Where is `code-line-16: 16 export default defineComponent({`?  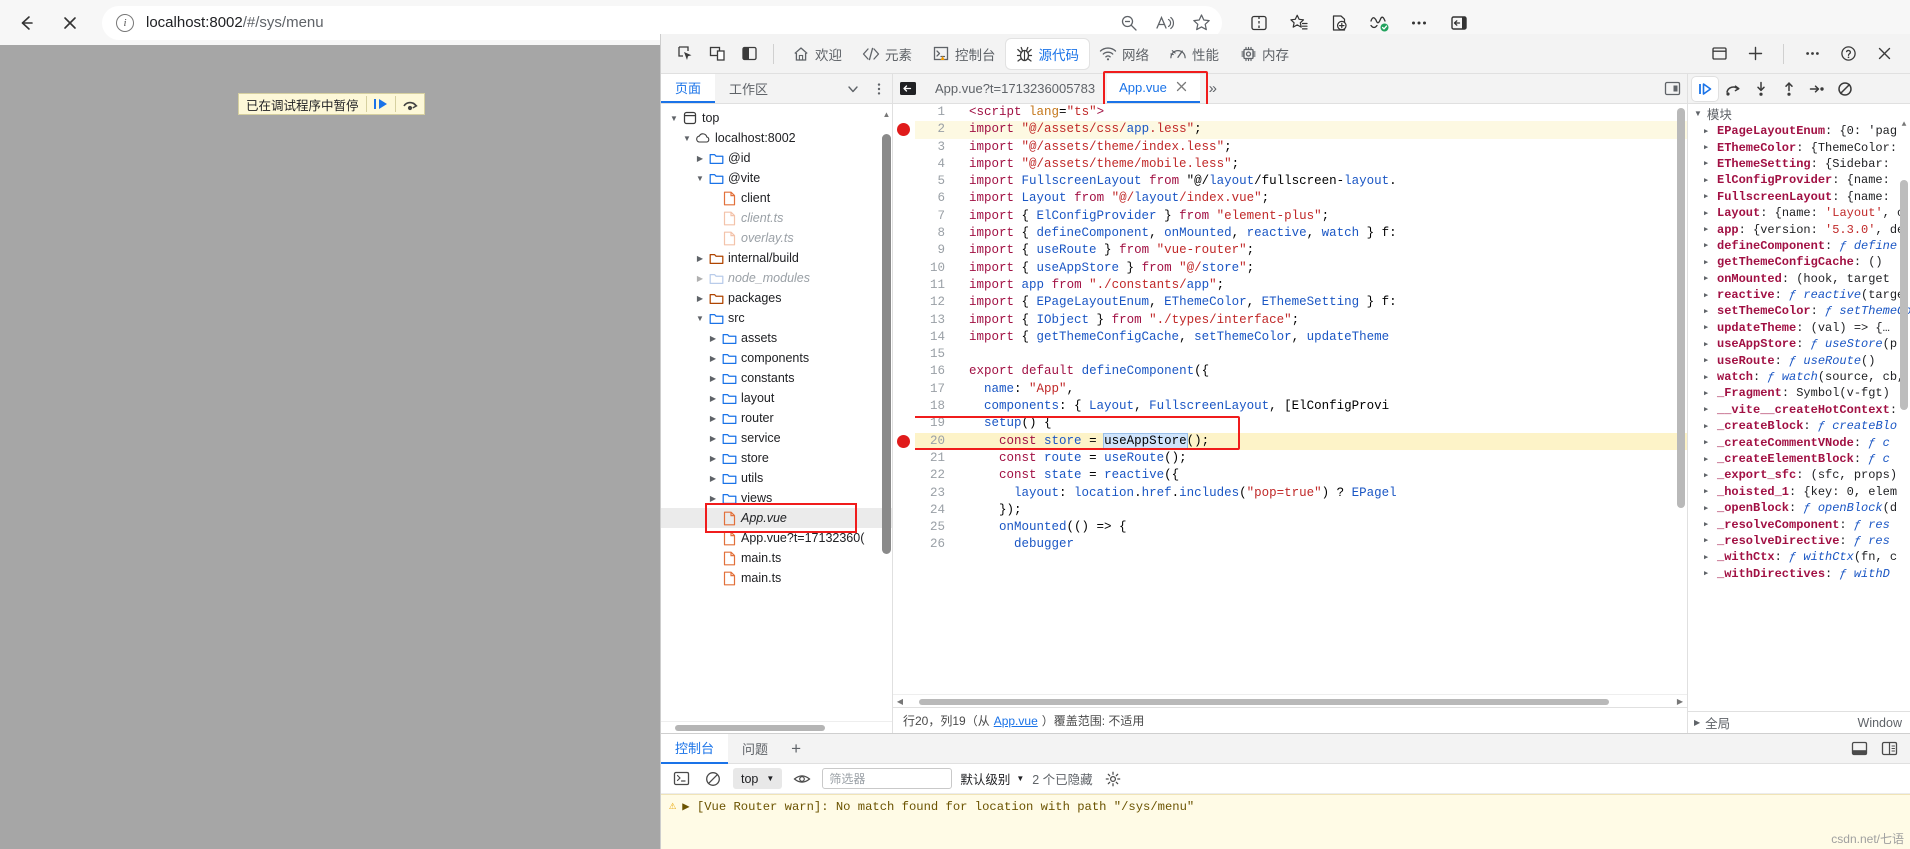 code-line-16: 16 export default defineComponent({ is located at coordinates (1301, 371).